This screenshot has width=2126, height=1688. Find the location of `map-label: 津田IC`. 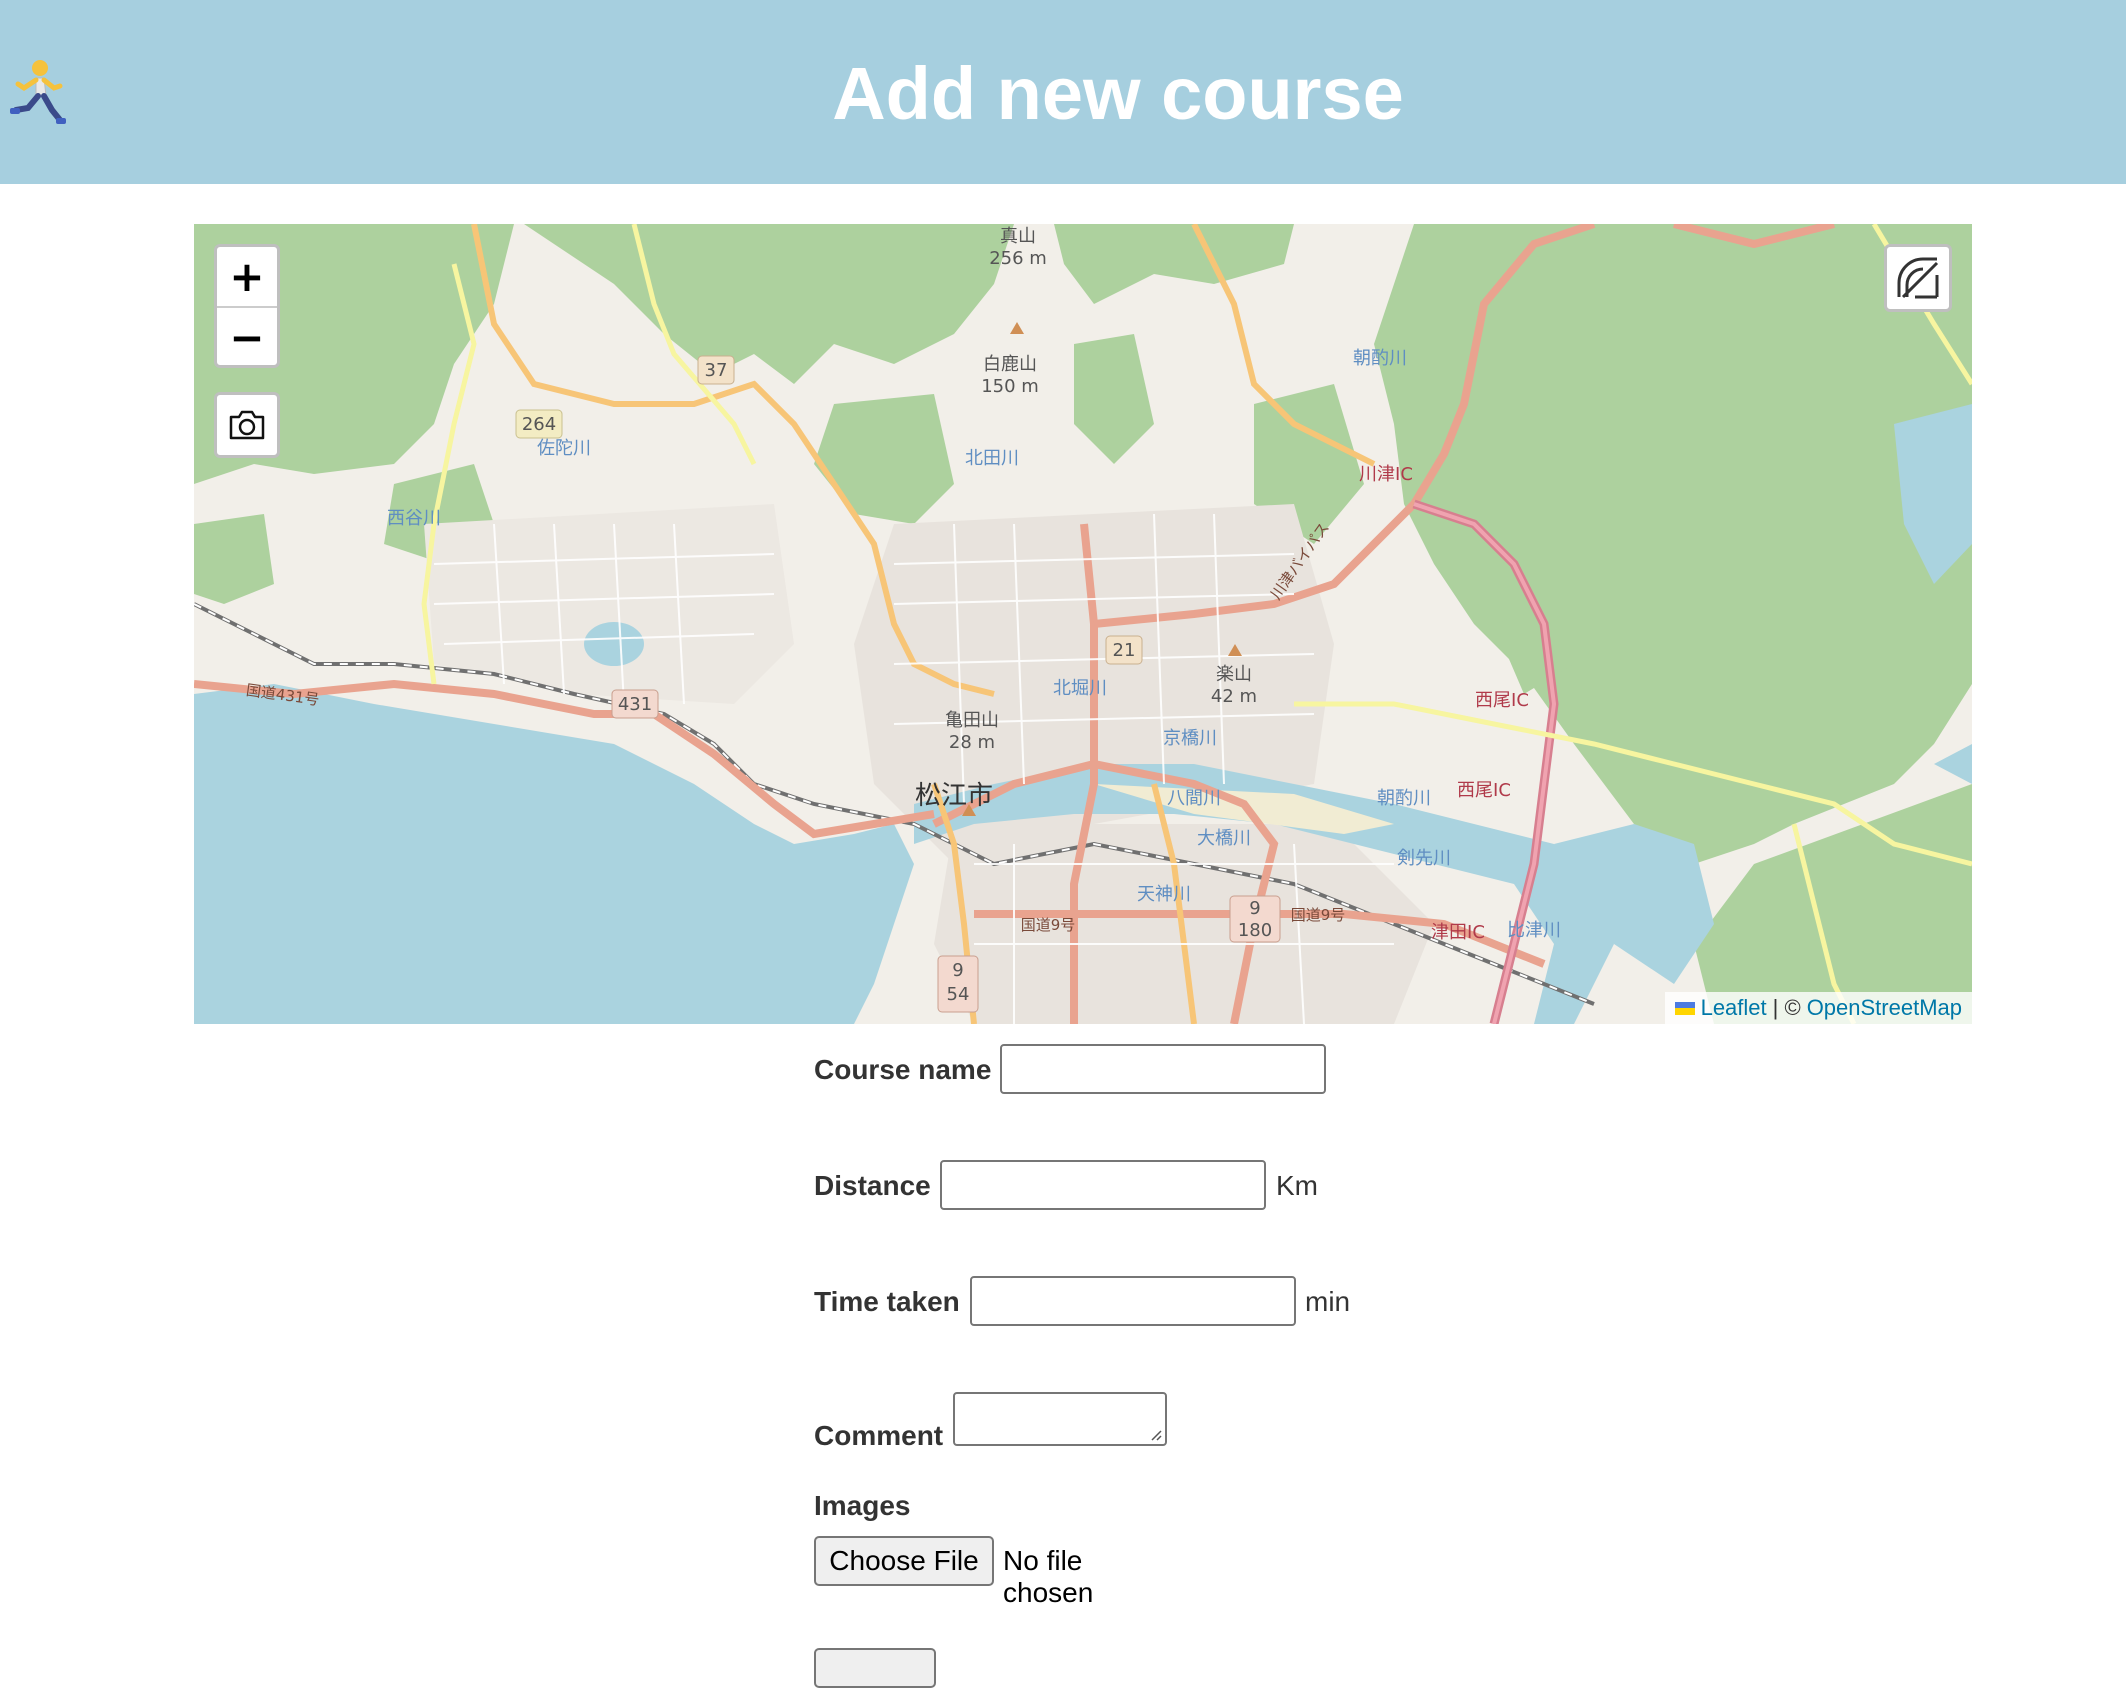

map-label: 津田IC is located at coordinates (1458, 932).